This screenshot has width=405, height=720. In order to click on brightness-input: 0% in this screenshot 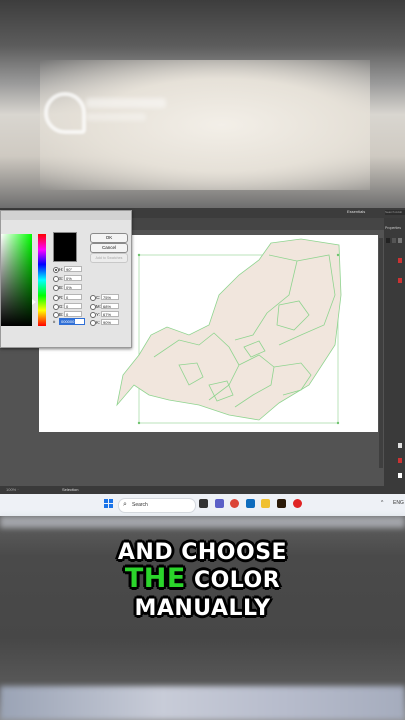, I will do `click(73, 287)`.